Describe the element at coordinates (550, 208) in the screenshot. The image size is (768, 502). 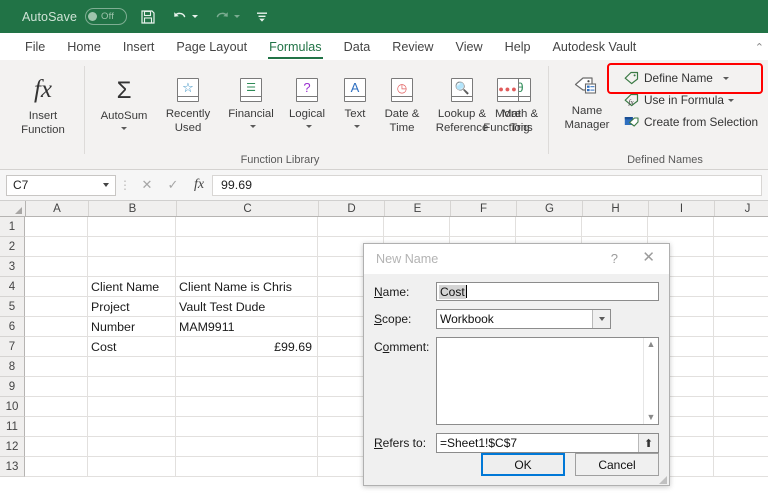
I see `column-header-g: G` at that location.